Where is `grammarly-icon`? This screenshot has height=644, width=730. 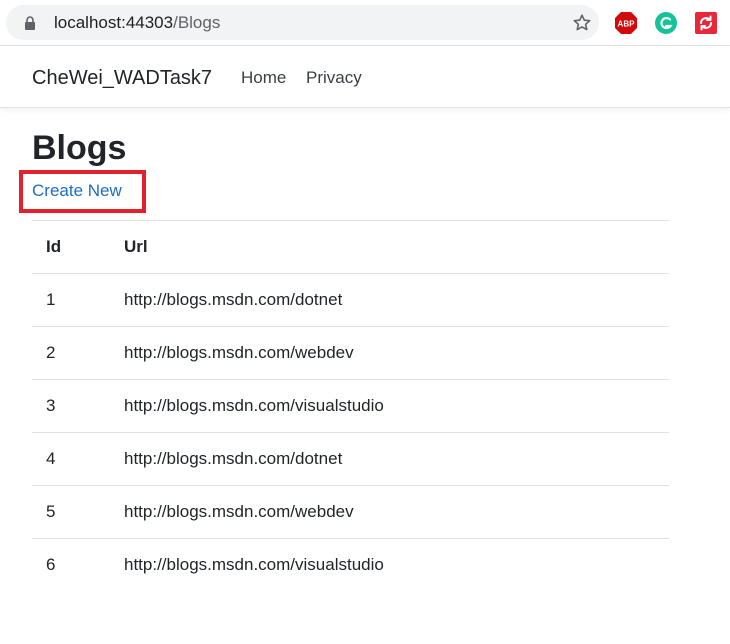
grammarly-icon is located at coordinates (666, 23).